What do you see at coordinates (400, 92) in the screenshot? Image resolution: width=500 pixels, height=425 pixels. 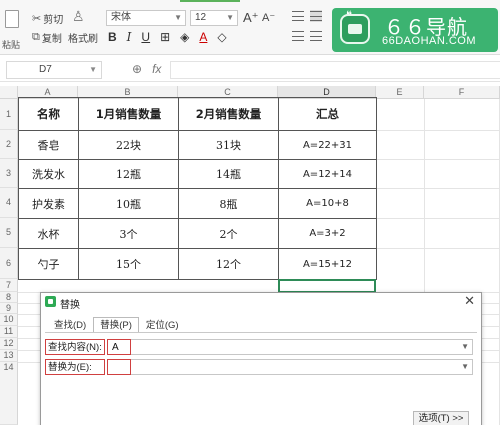 I see `column-header-e: E` at bounding box center [400, 92].